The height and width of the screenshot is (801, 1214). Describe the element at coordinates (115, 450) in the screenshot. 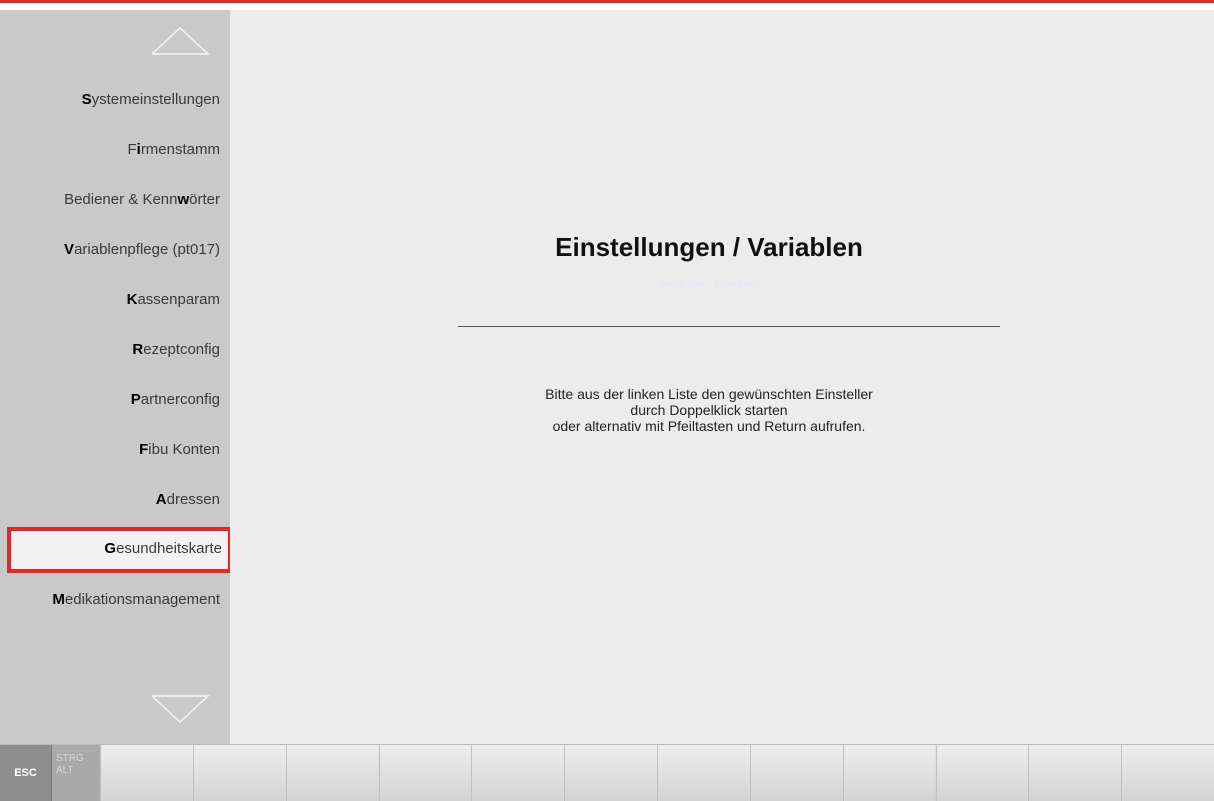

I see `sidebar-item: Fibu Konten` at that location.